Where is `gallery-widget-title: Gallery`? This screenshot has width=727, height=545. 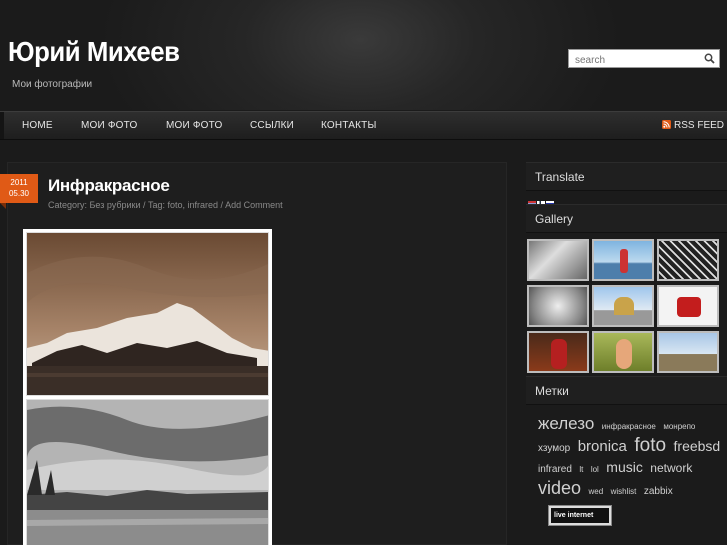
gallery-widget-title: Gallery is located at coordinates (626, 218).